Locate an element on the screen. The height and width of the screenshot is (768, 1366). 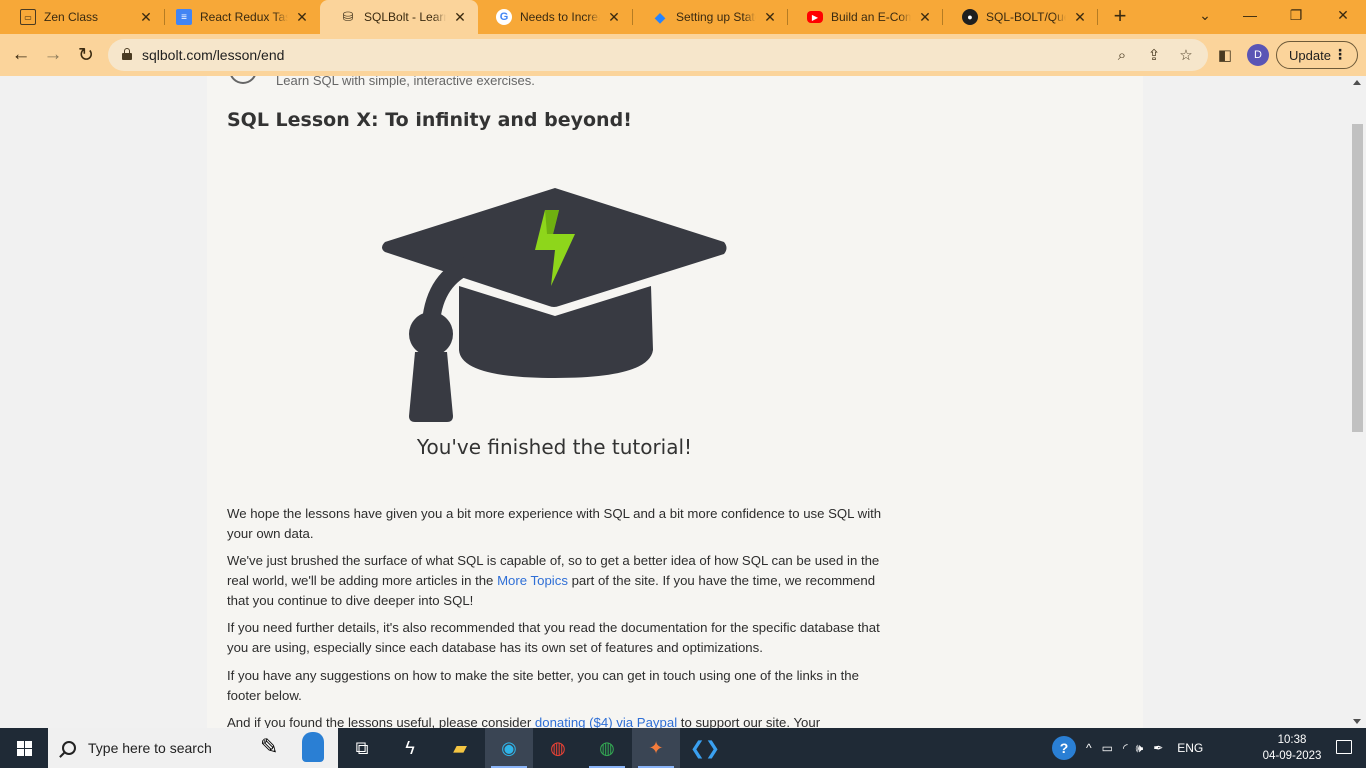
restore-button: ❐ is located at coordinates (1296, 15).